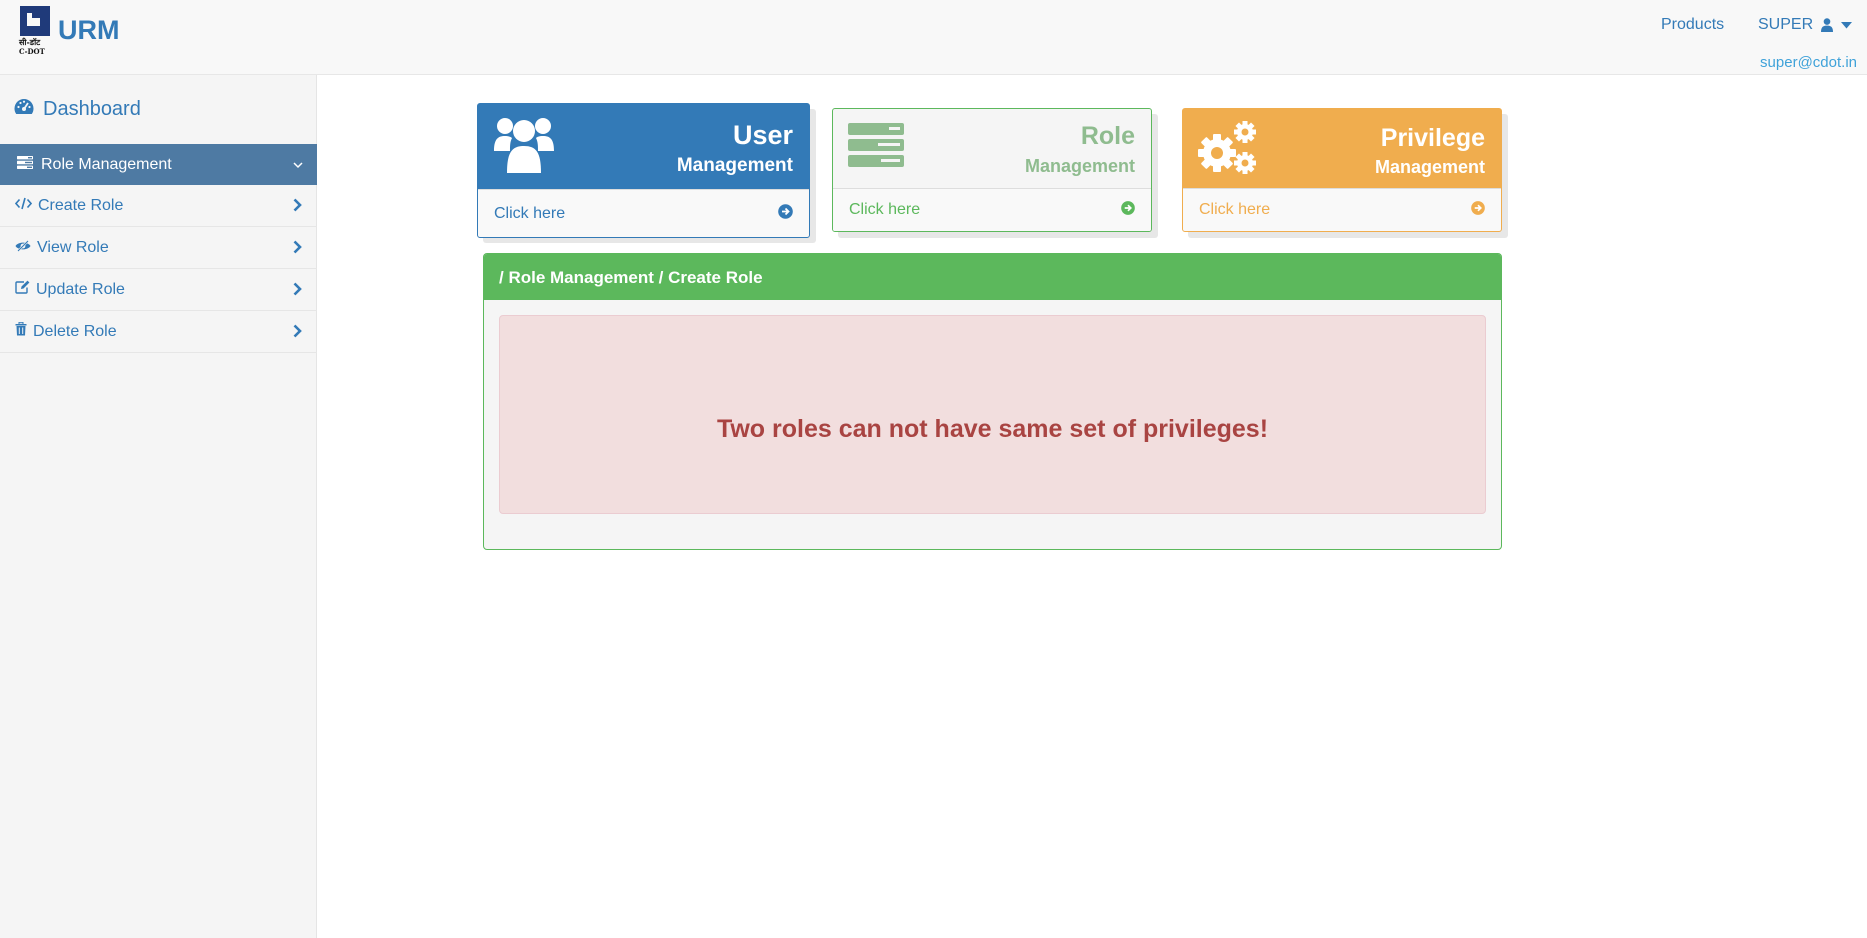 The height and width of the screenshot is (938, 1867). I want to click on user-email: super@cdot.in, so click(1808, 62).